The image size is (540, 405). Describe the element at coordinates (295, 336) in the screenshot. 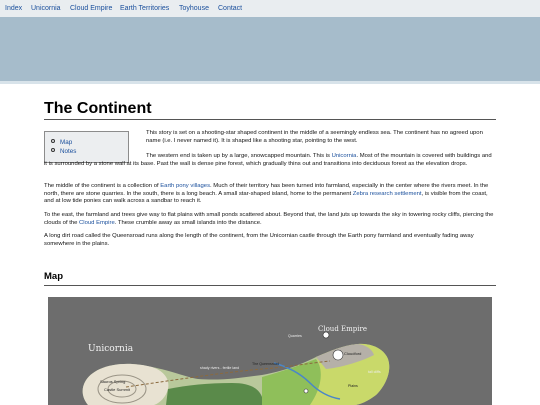

I see `map-label-quarry: Quarries` at that location.